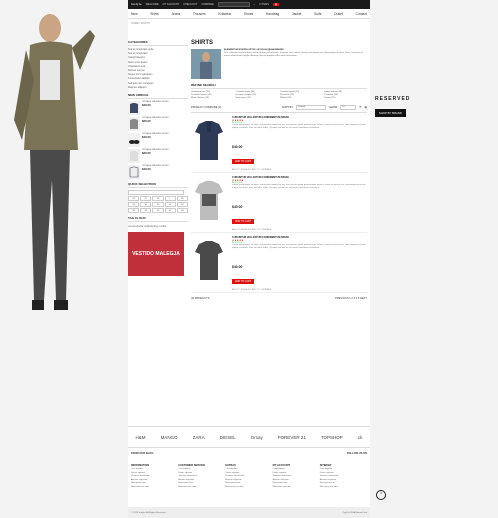 The height and width of the screenshot is (518, 498). What do you see at coordinates (248, 14) in the screenshot?
I see `nav-item: Shoes` at bounding box center [248, 14].